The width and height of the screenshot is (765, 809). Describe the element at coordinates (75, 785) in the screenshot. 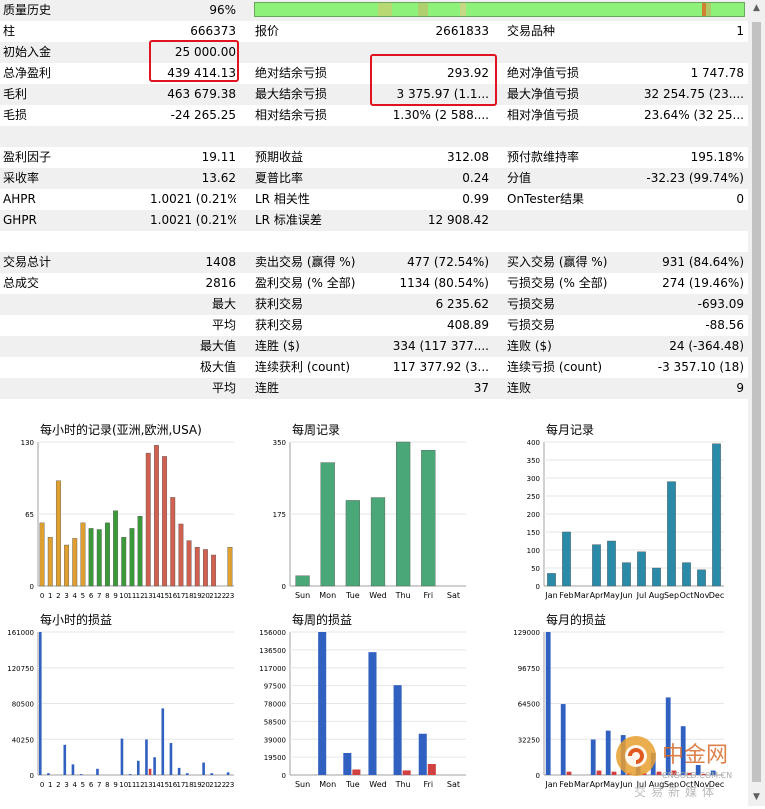

I see `chart-x-tick-label: 4` at that location.